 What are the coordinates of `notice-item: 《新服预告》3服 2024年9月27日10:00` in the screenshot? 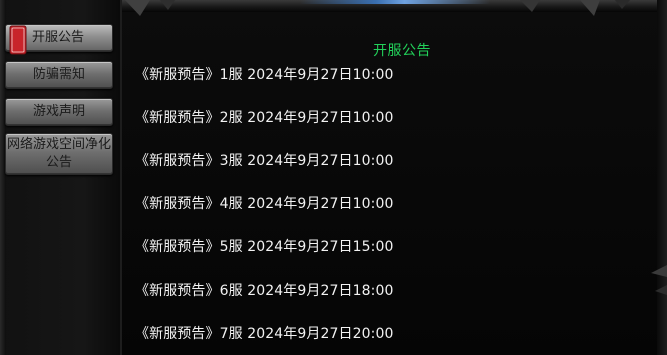 It's located at (264, 161).